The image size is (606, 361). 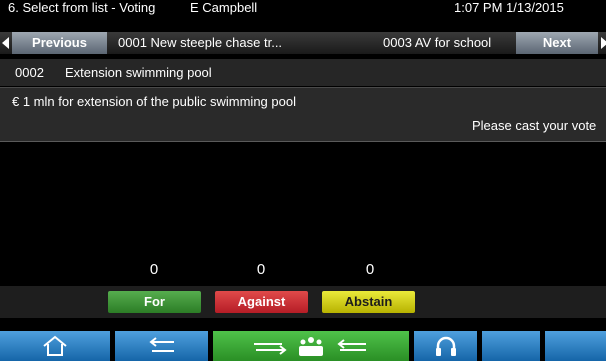 What do you see at coordinates (603, 43) in the screenshot?
I see `arrow-right-icon` at bounding box center [603, 43].